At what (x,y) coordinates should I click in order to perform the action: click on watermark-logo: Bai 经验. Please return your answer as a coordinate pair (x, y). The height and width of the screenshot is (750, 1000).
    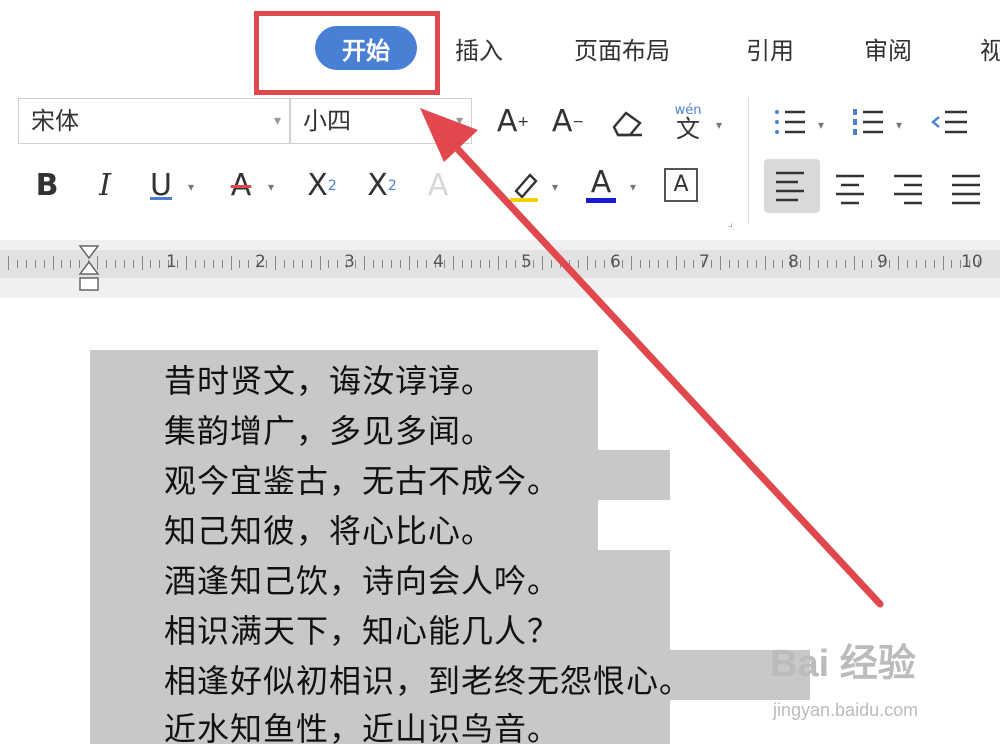
    Looking at the image, I should click on (843, 664).